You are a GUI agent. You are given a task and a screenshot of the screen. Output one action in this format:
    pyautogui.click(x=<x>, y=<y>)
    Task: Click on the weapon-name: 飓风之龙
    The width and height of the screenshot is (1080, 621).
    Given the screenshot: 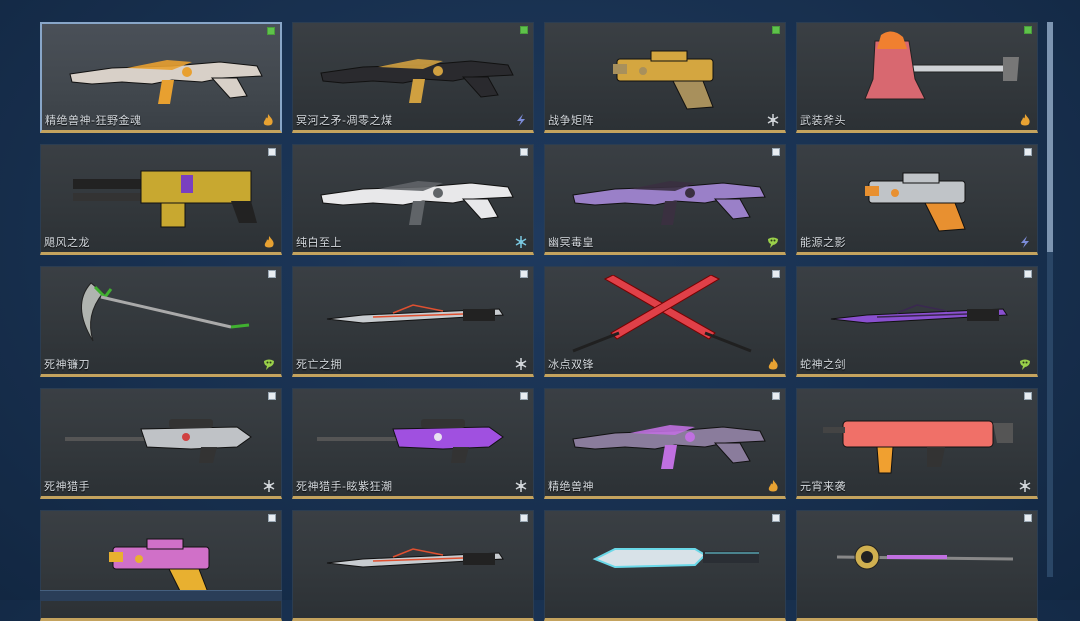 What is the action you would take?
    pyautogui.click(x=67, y=242)
    